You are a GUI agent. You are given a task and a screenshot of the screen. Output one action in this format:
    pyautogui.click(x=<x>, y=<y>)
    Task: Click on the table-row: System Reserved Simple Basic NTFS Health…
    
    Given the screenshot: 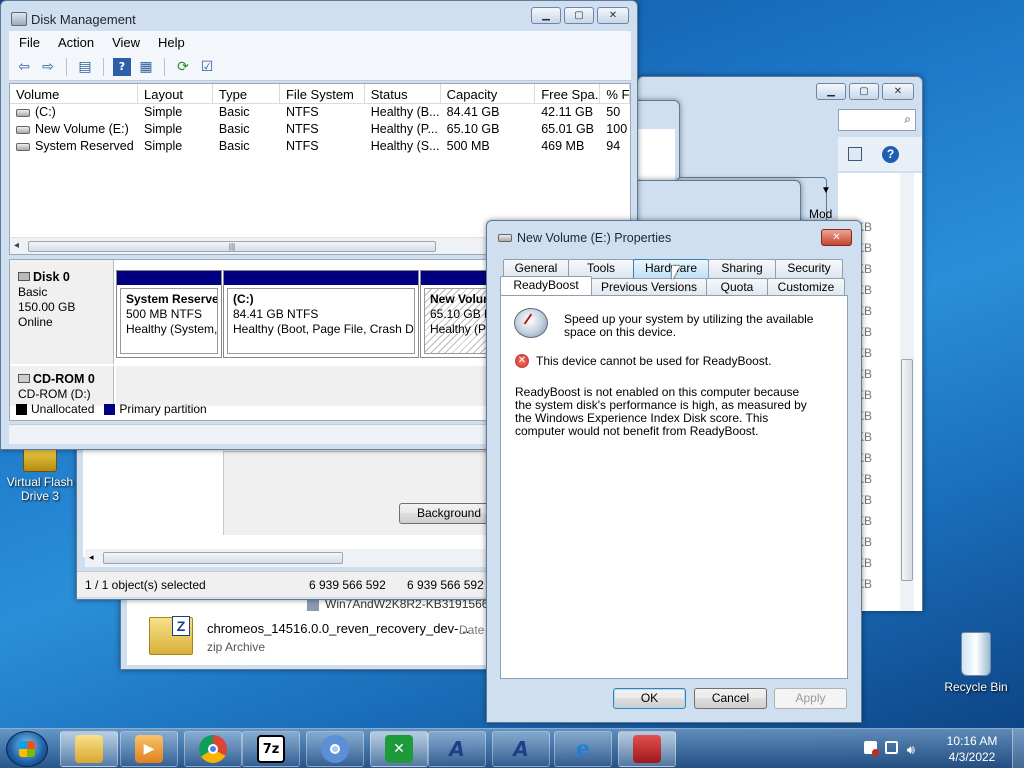 What is the action you would take?
    pyautogui.click(x=320, y=146)
    